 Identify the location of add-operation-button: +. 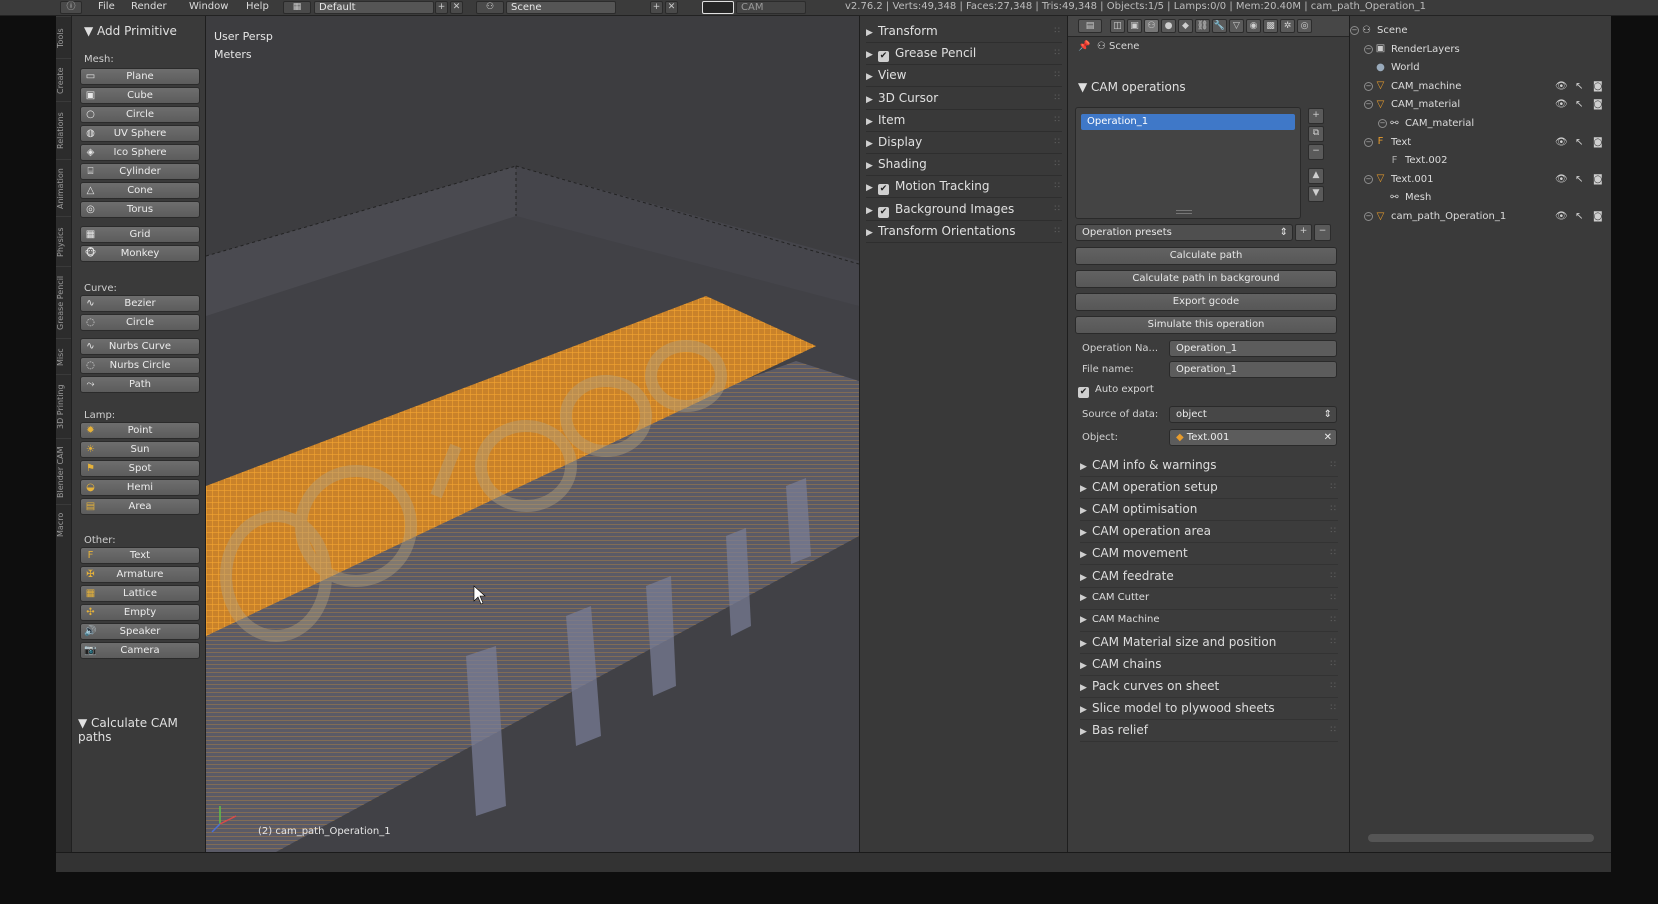
(1316, 116).